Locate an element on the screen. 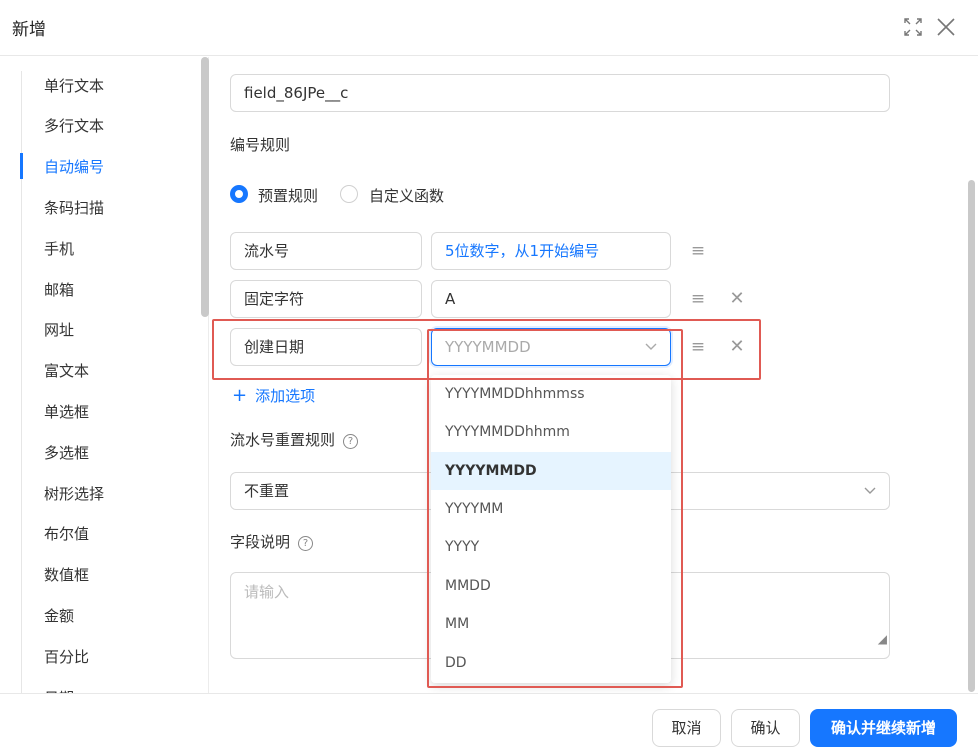  sidebar-item-amount: 金额 is located at coordinates (59, 616).